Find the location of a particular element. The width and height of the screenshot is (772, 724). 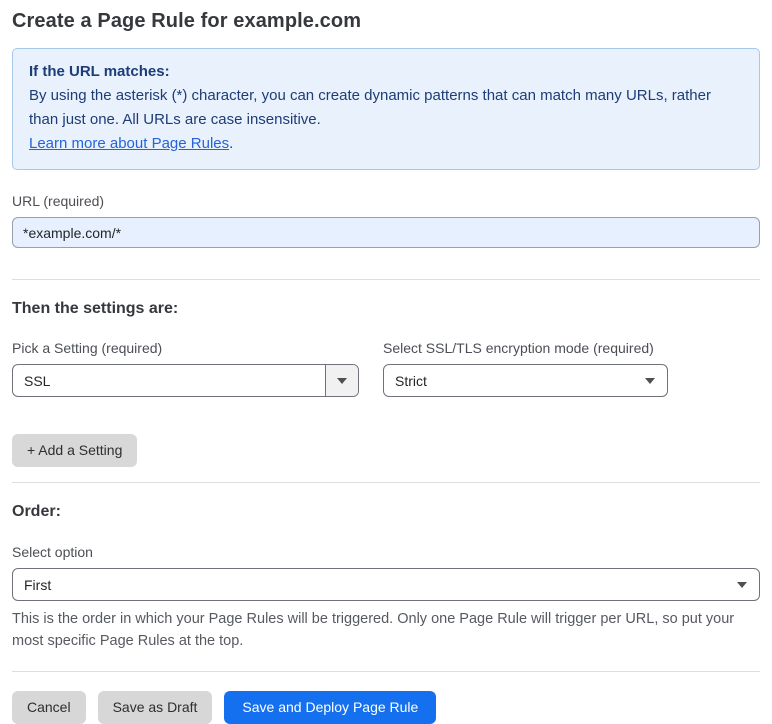

url-input is located at coordinates (386, 232).